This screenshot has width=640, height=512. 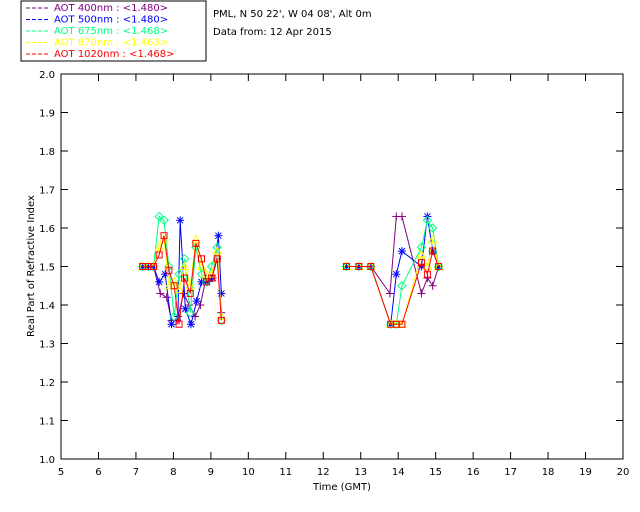 I want to click on legend-entry: AOT 500nm : <1.480>, so click(x=111, y=20).